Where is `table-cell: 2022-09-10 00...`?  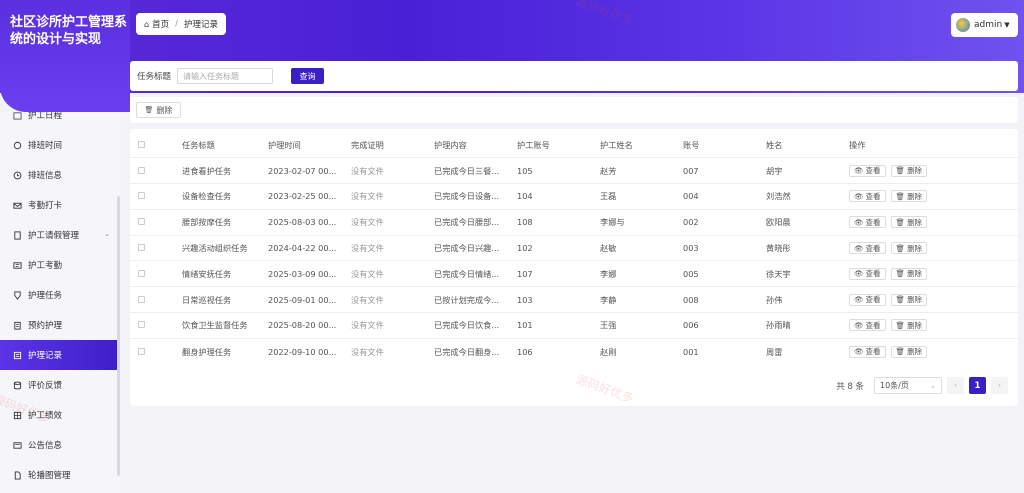
table-cell: 2022-09-10 00... is located at coordinates (302, 351).